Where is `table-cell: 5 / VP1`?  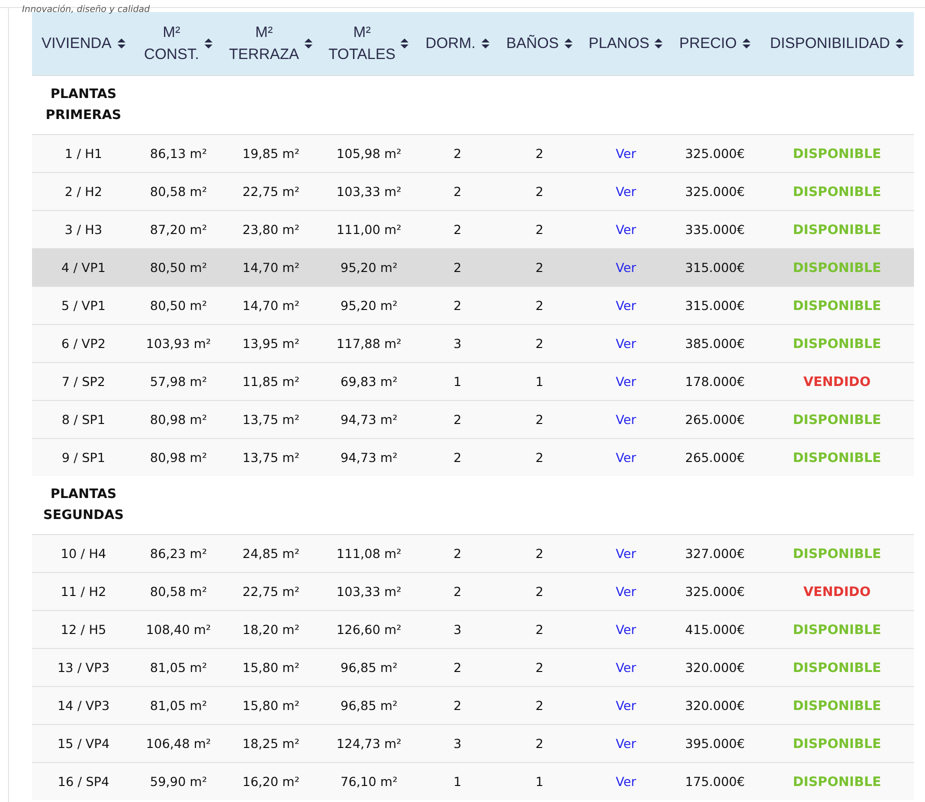 table-cell: 5 / VP1 is located at coordinates (83, 305).